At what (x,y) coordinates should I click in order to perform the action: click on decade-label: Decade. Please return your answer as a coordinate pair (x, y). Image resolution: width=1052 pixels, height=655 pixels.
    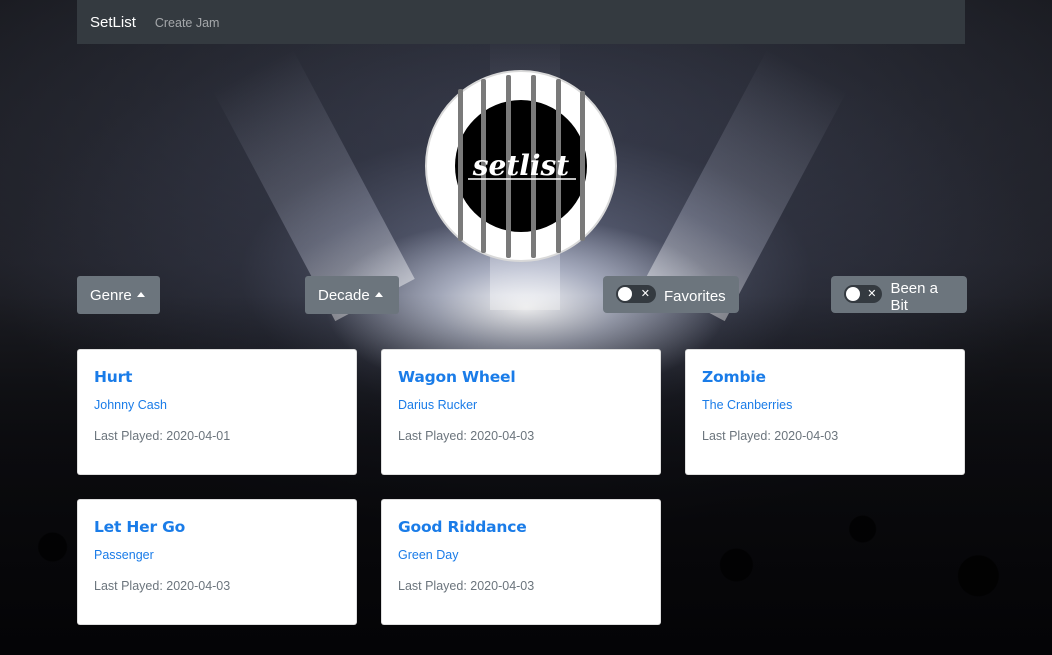
    Looking at the image, I should click on (344, 295).